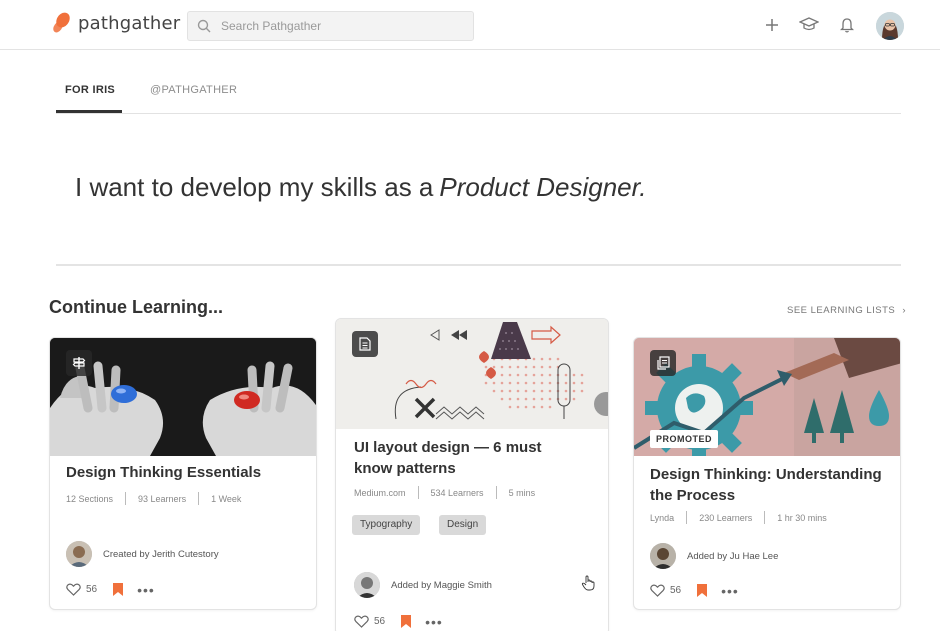 This screenshot has height=631, width=940. I want to click on graduation-cap-icon, so click(809, 25).